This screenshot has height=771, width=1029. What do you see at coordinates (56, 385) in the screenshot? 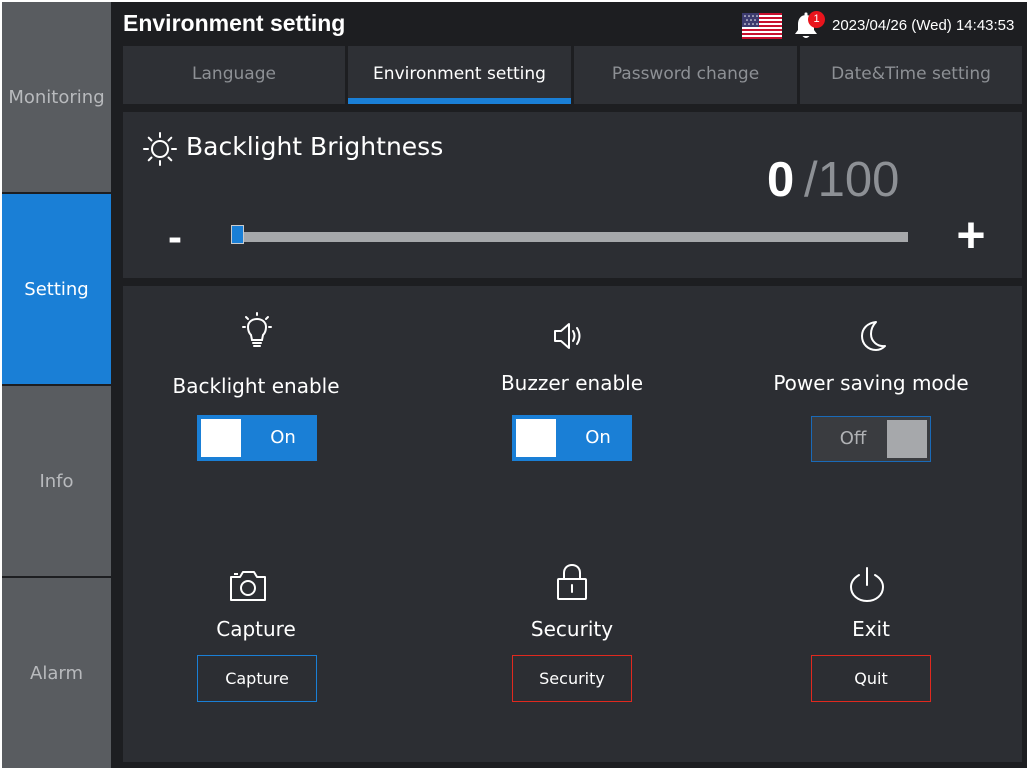
I see `sidebar-nav: Monitoring Setting Info Alarm` at bounding box center [56, 385].